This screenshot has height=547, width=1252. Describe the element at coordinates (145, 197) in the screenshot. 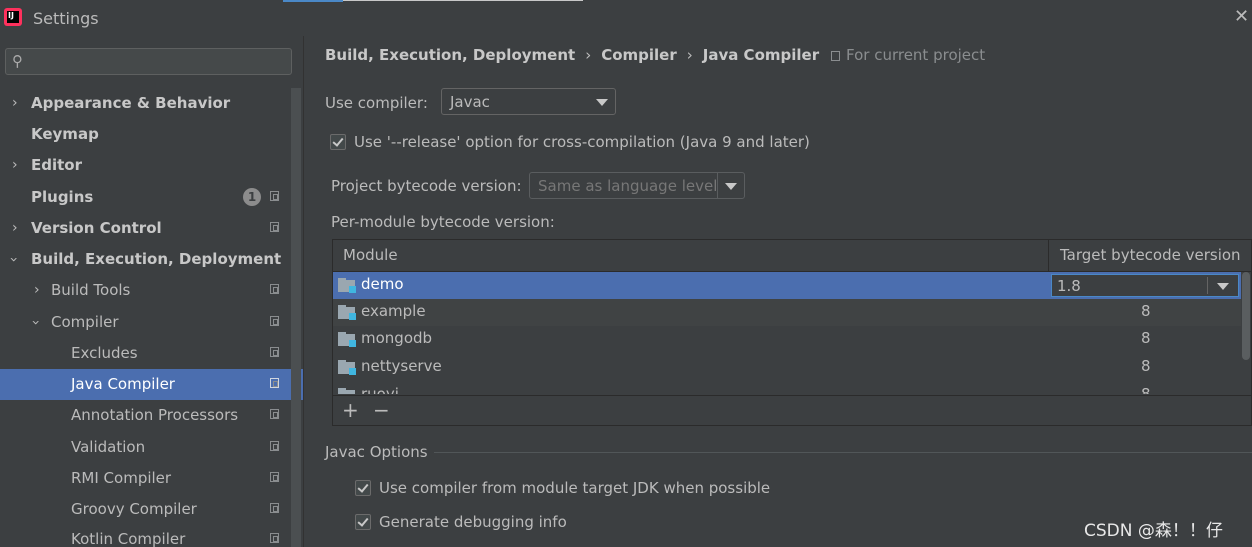

I see `sidebar-item-plugins: Plugins 1` at that location.